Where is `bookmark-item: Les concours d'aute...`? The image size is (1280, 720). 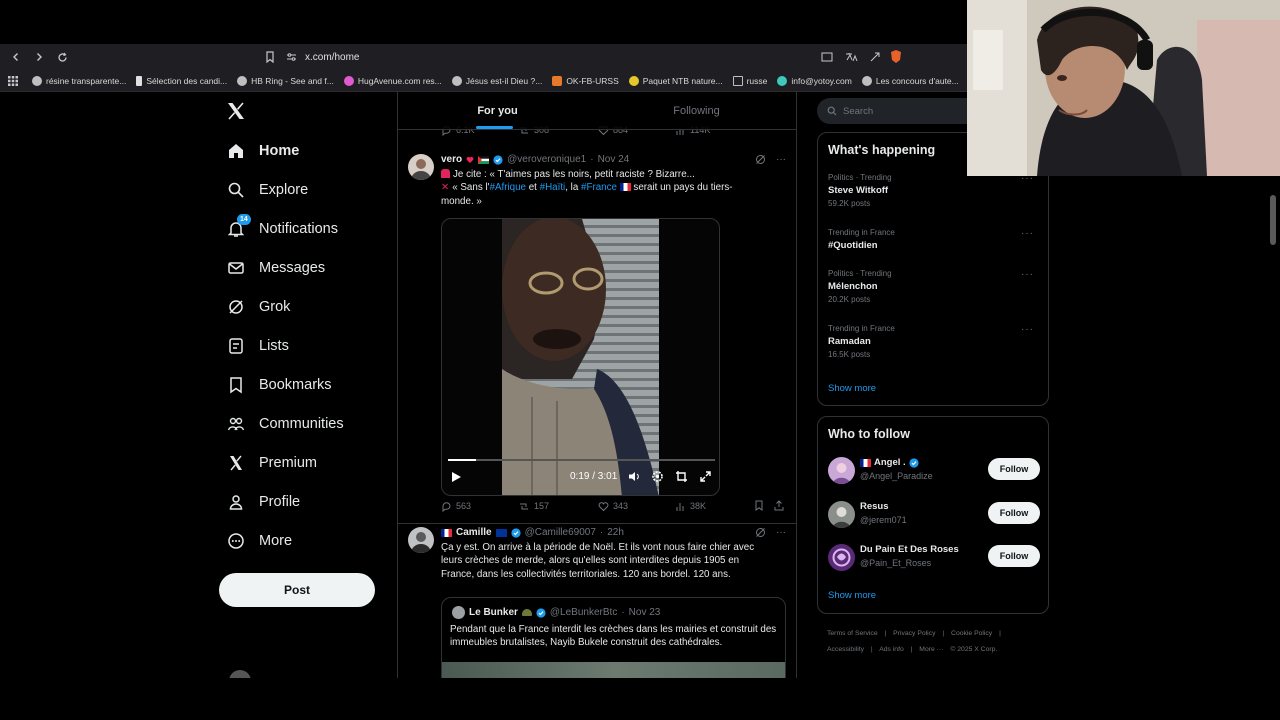
bookmark-item: Les concours d'aute... is located at coordinates (910, 80).